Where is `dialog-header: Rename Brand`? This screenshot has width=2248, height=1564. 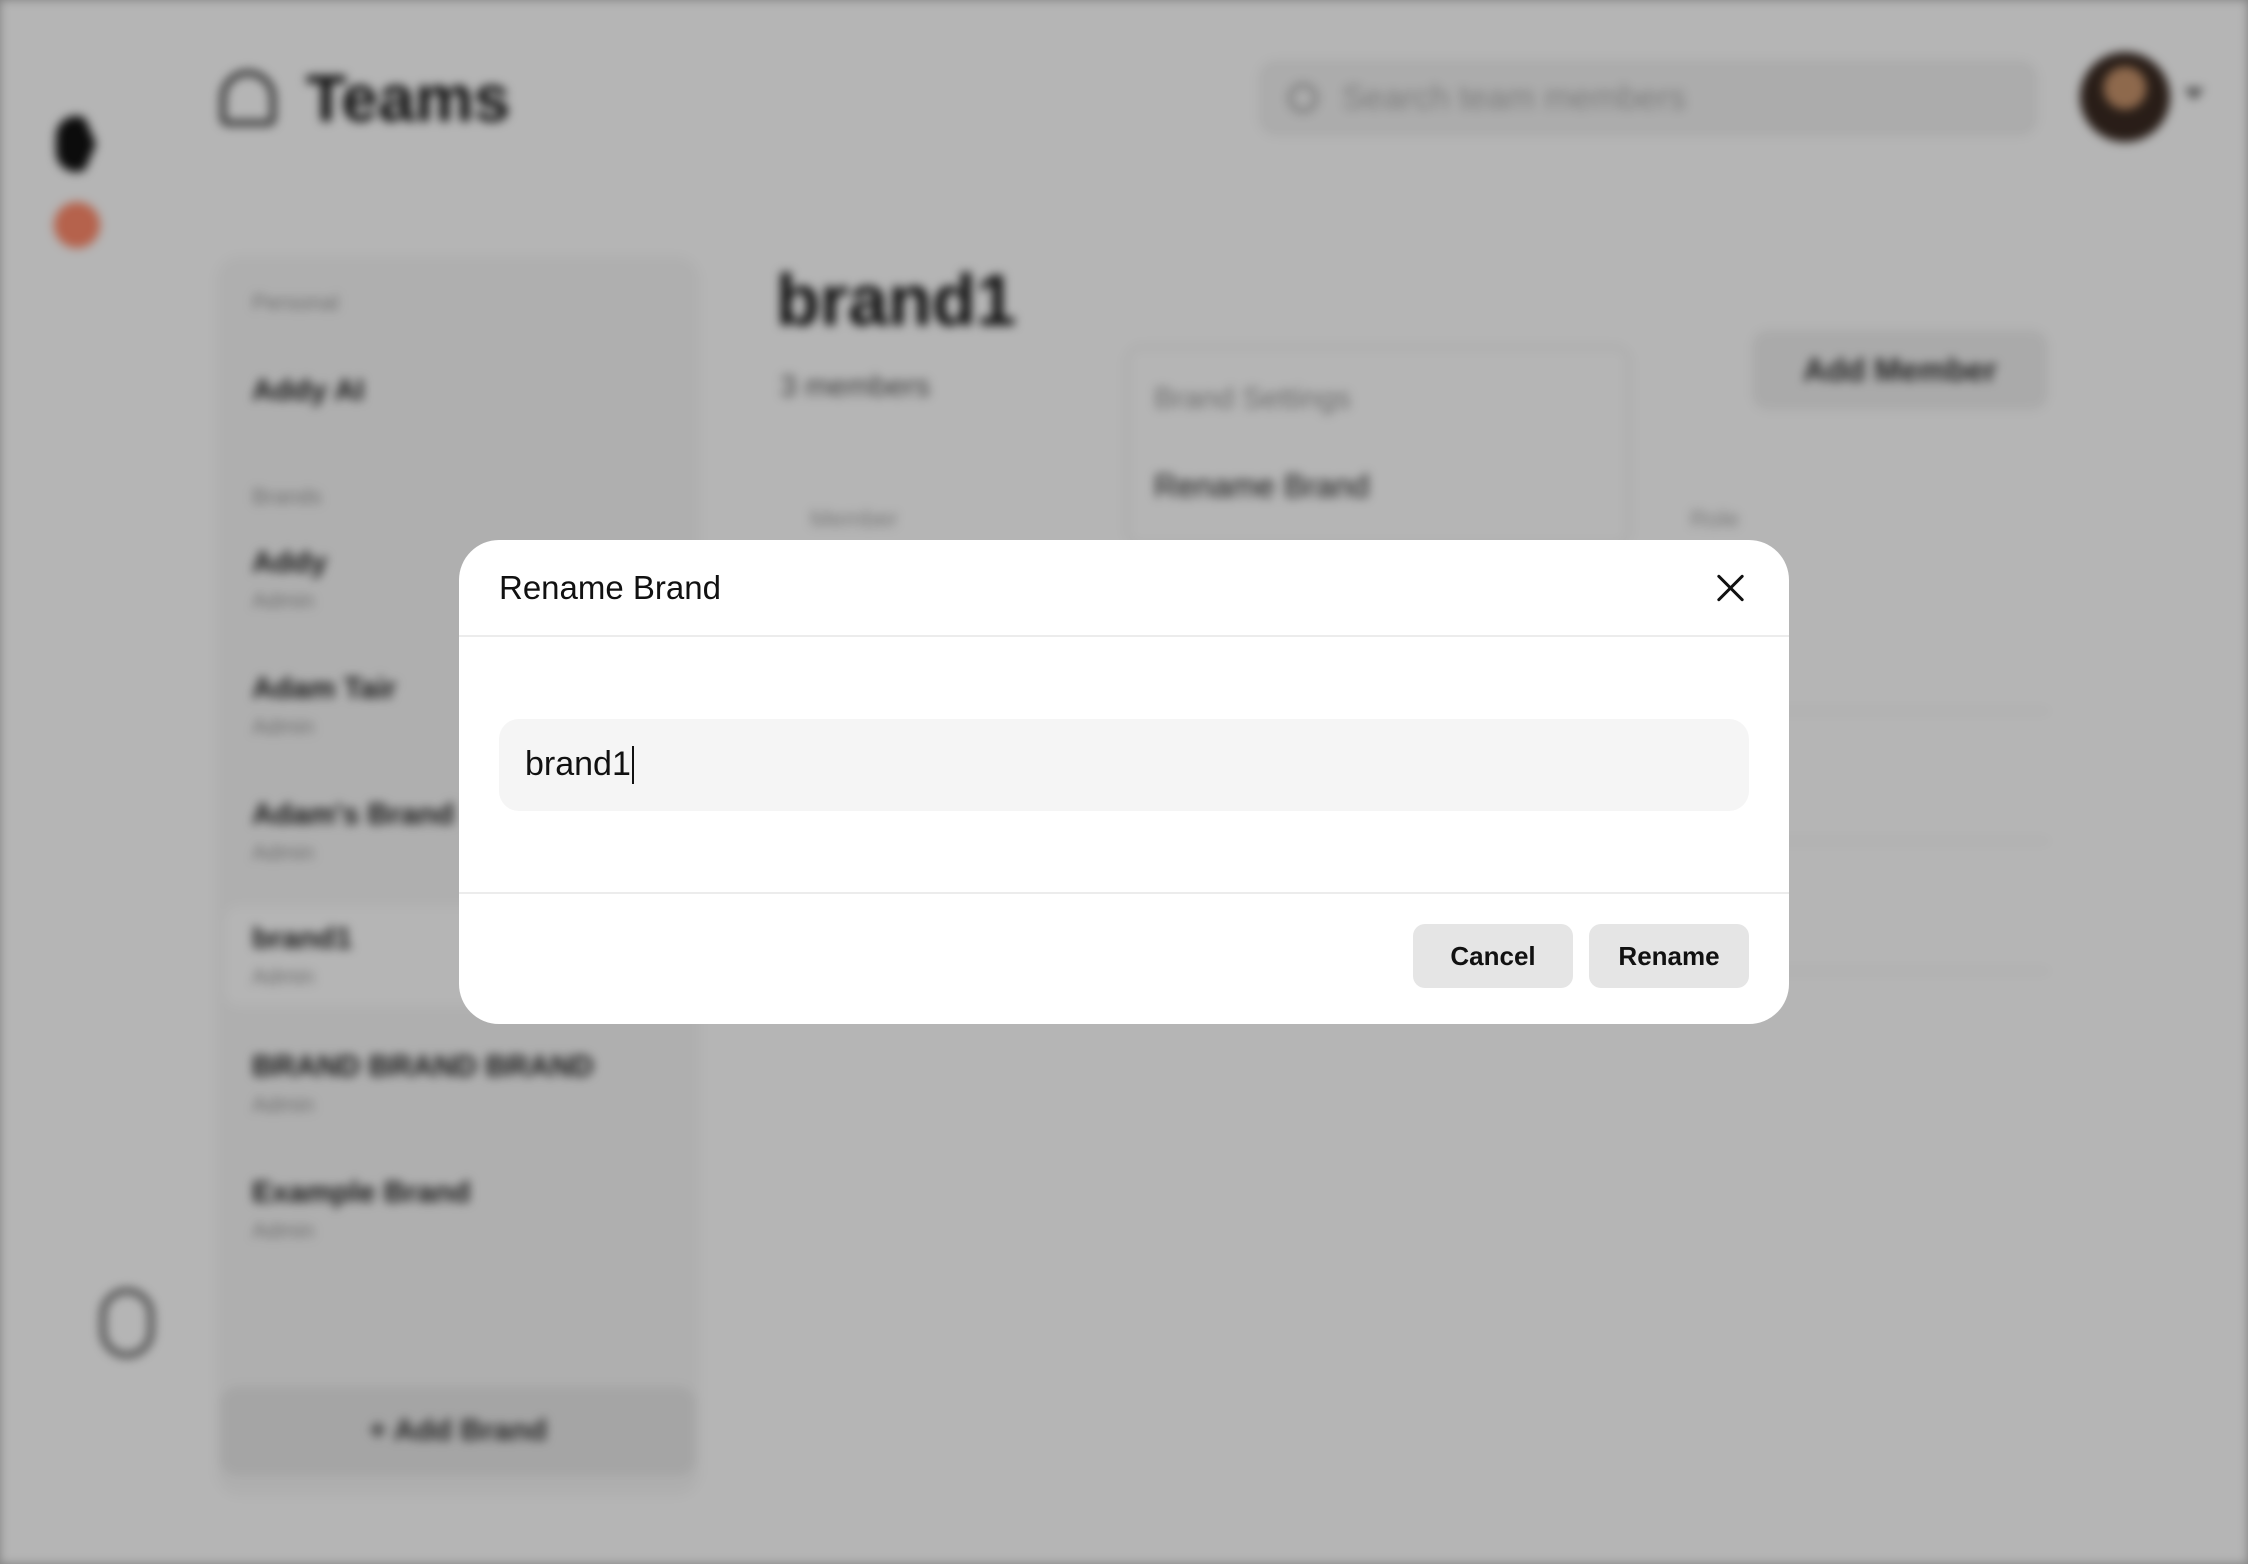 dialog-header: Rename Brand is located at coordinates (1124, 588).